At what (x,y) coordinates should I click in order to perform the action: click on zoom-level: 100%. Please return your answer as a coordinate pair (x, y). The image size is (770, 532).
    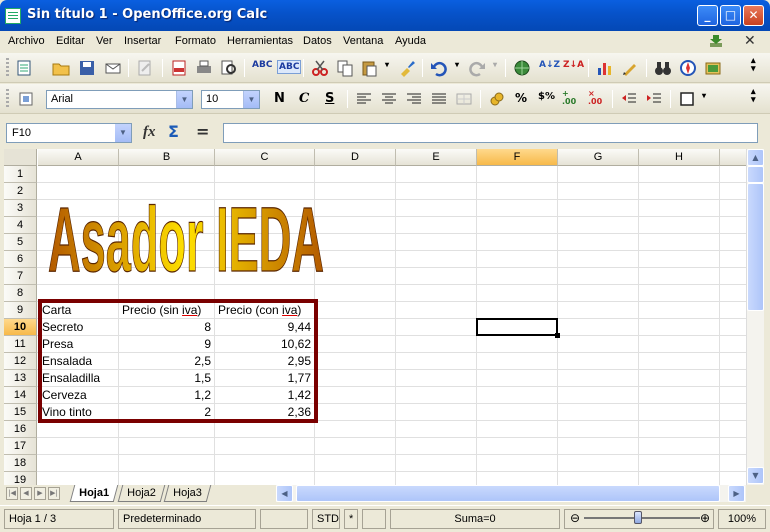
    Looking at the image, I should click on (742, 519).